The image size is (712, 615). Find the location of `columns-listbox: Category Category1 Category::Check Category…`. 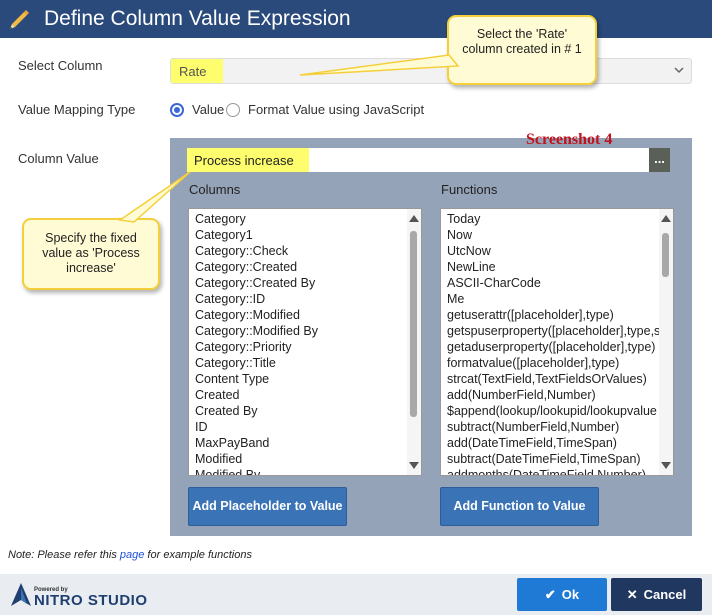

columns-listbox: Category Category1 Category::Check Category… is located at coordinates (305, 342).